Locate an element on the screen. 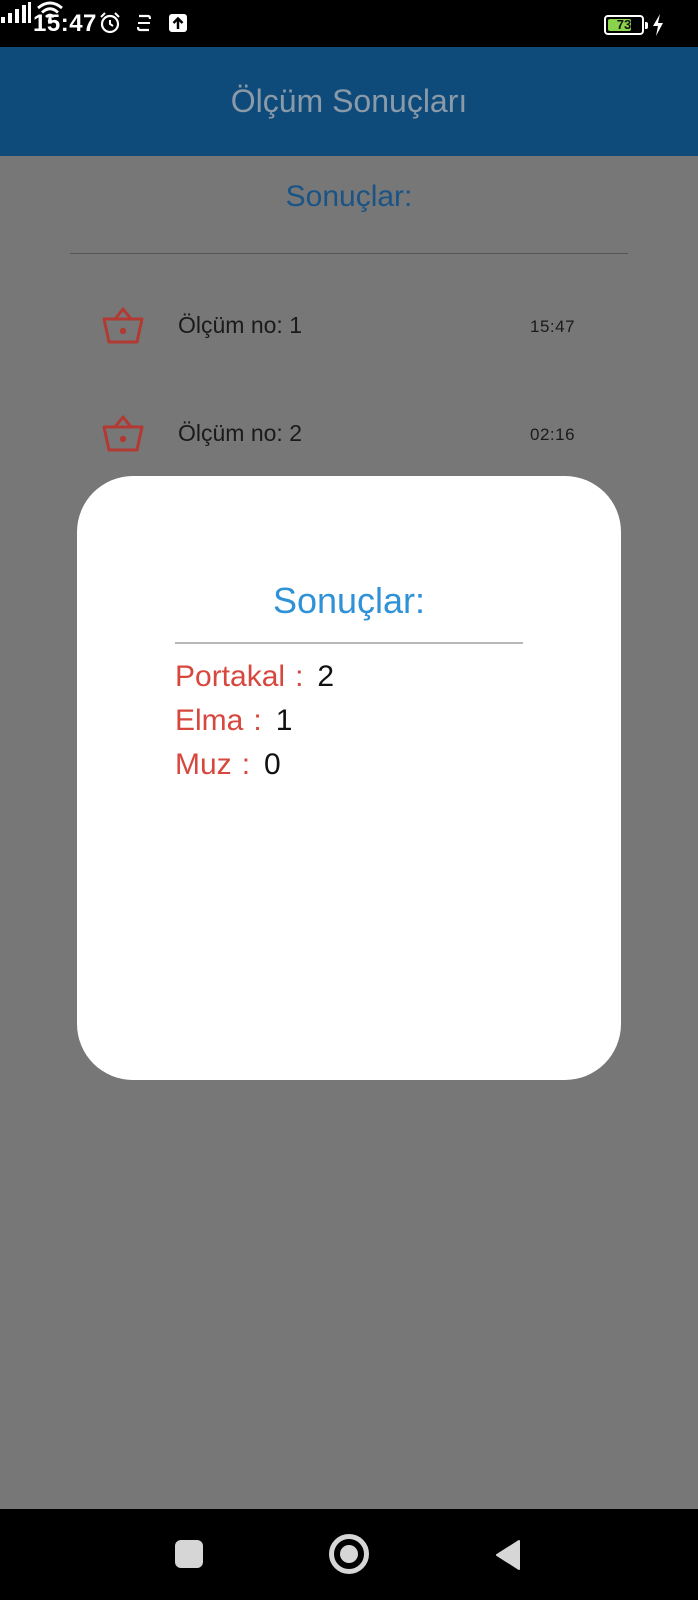  result-row-portakal: Portakal:2 is located at coordinates (254, 677).